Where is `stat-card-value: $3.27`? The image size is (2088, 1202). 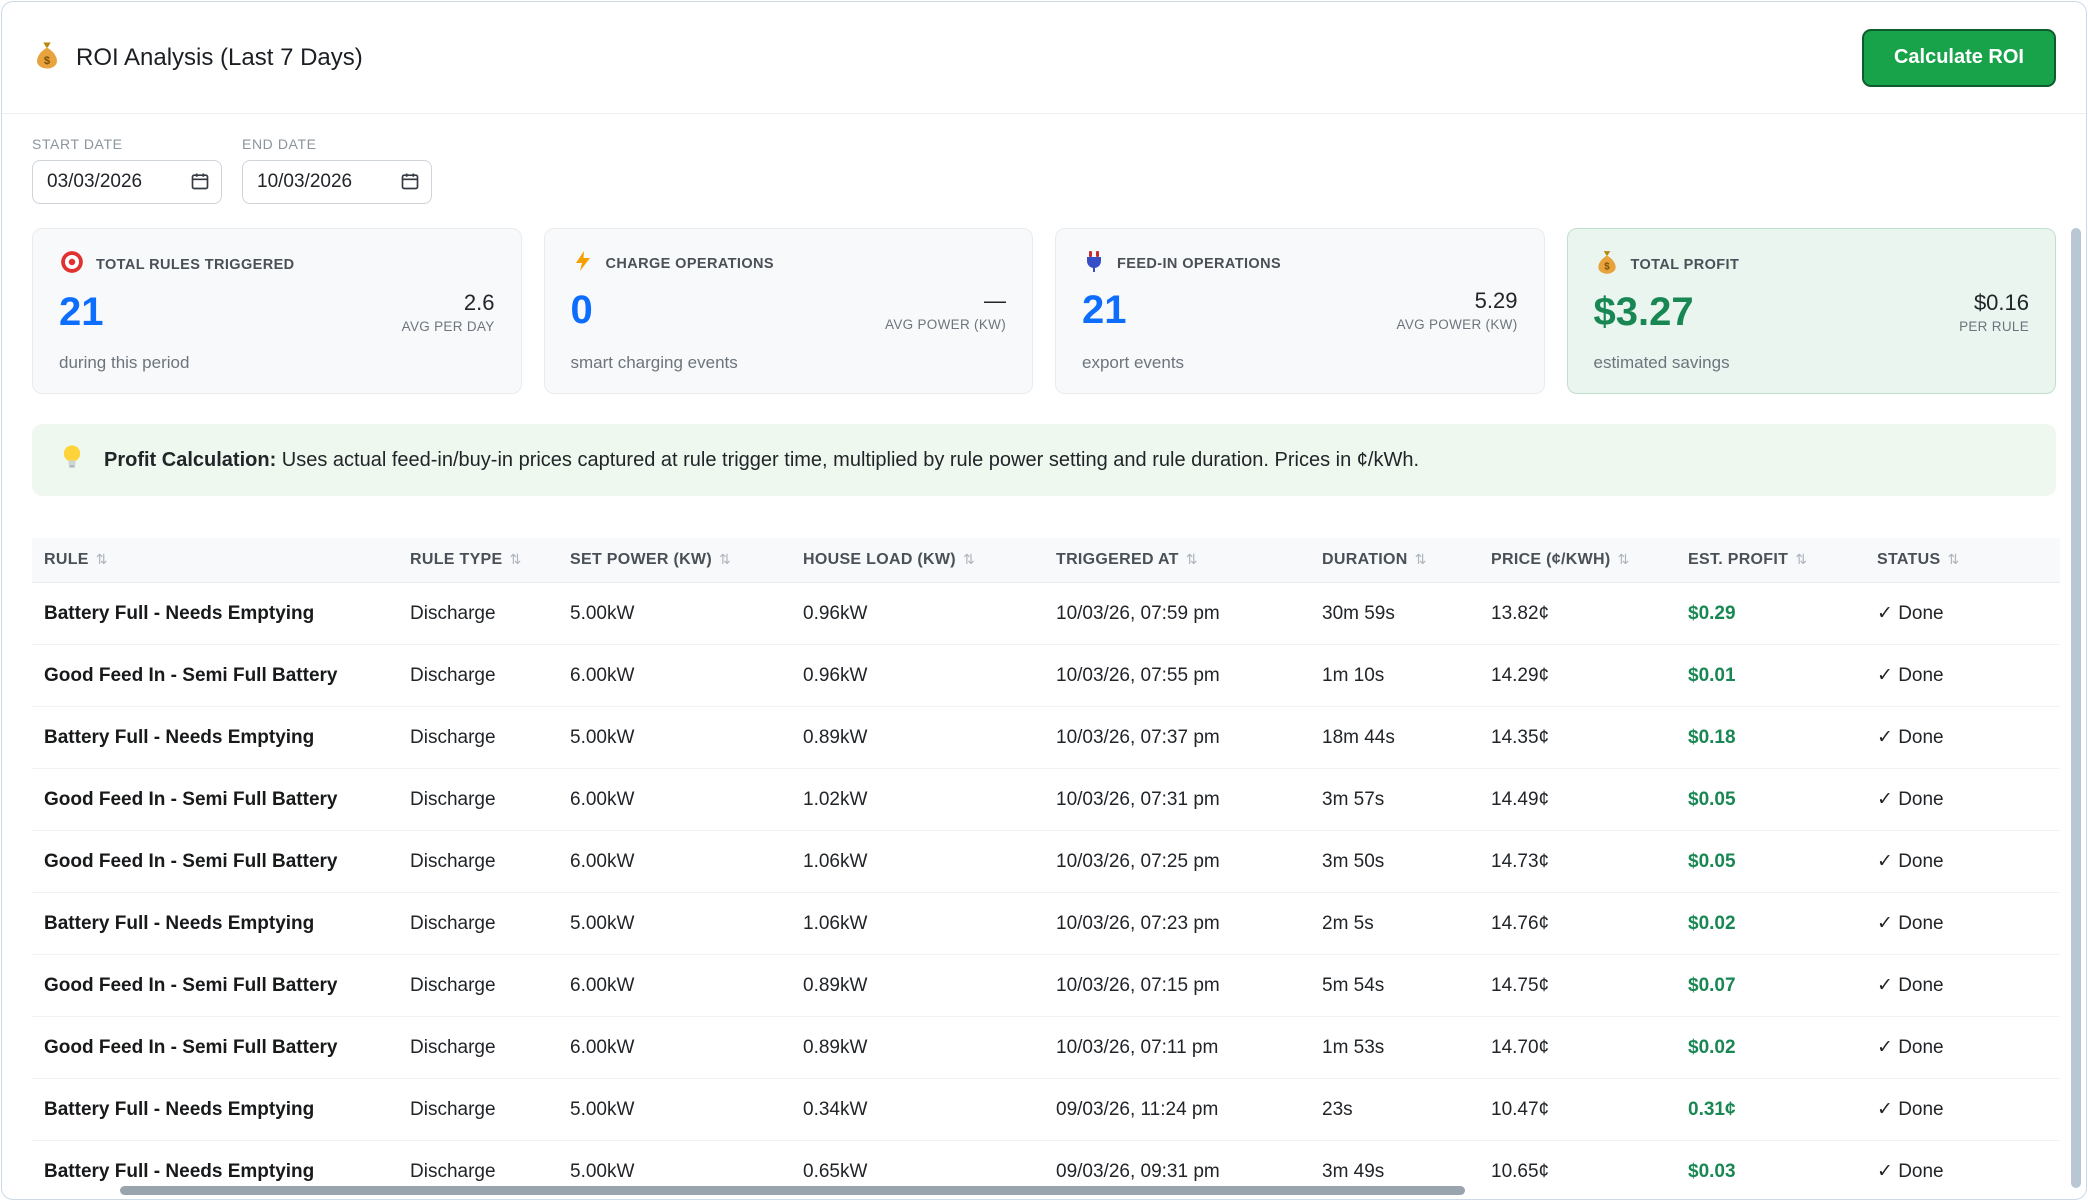 stat-card-value: $3.27 is located at coordinates (1643, 312).